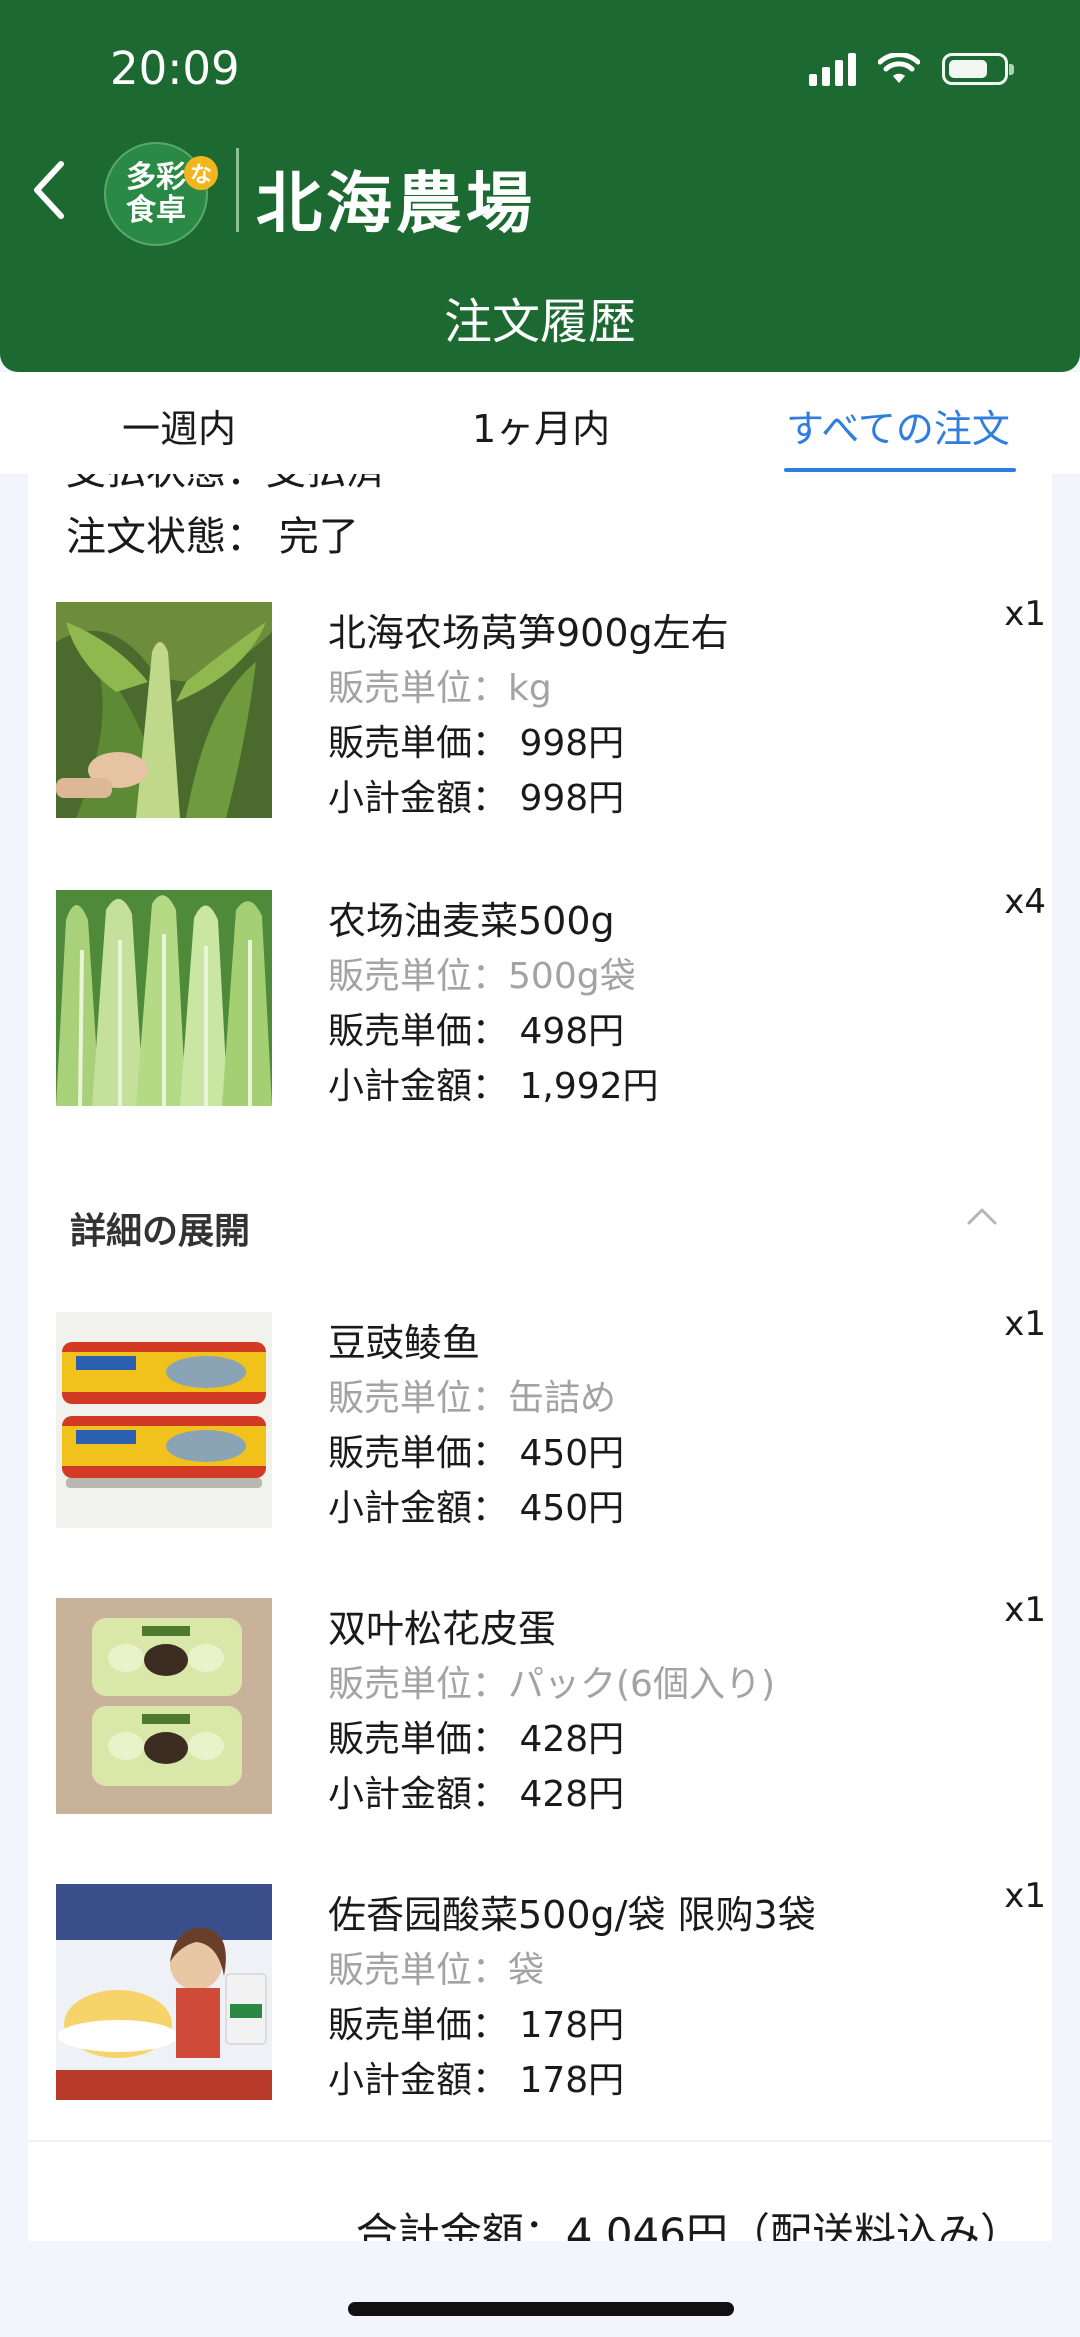  Describe the element at coordinates (436, 1970) in the screenshot. I see `item-unit: 販売単位：袋` at that location.